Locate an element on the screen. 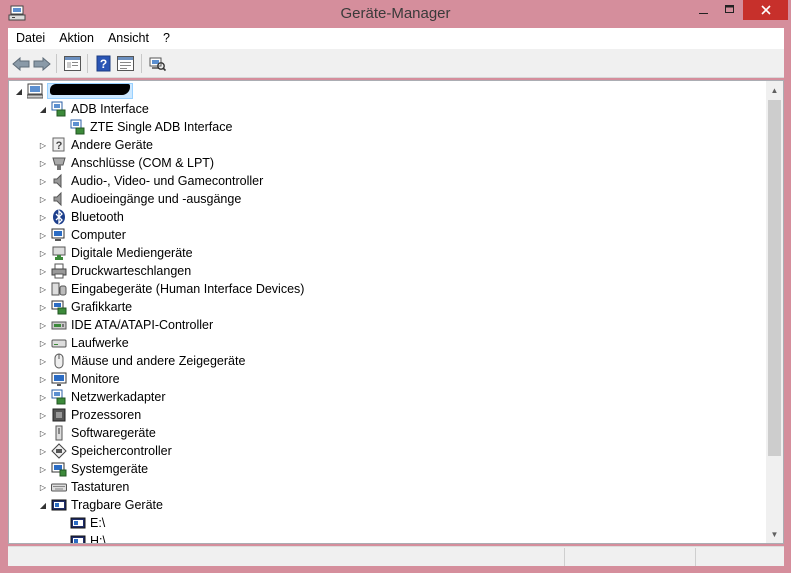  tree-node-label: Tragbare Geräte is located at coordinates (117, 505).